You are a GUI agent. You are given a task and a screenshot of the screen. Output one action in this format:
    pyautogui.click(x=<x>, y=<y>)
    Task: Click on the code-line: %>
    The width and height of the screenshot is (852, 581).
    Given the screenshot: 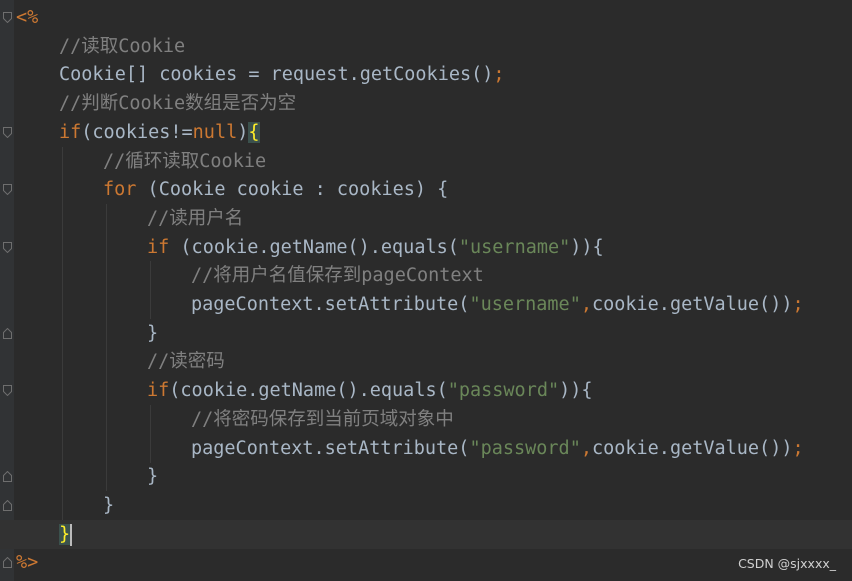 What is the action you would take?
    pyautogui.click(x=426, y=562)
    